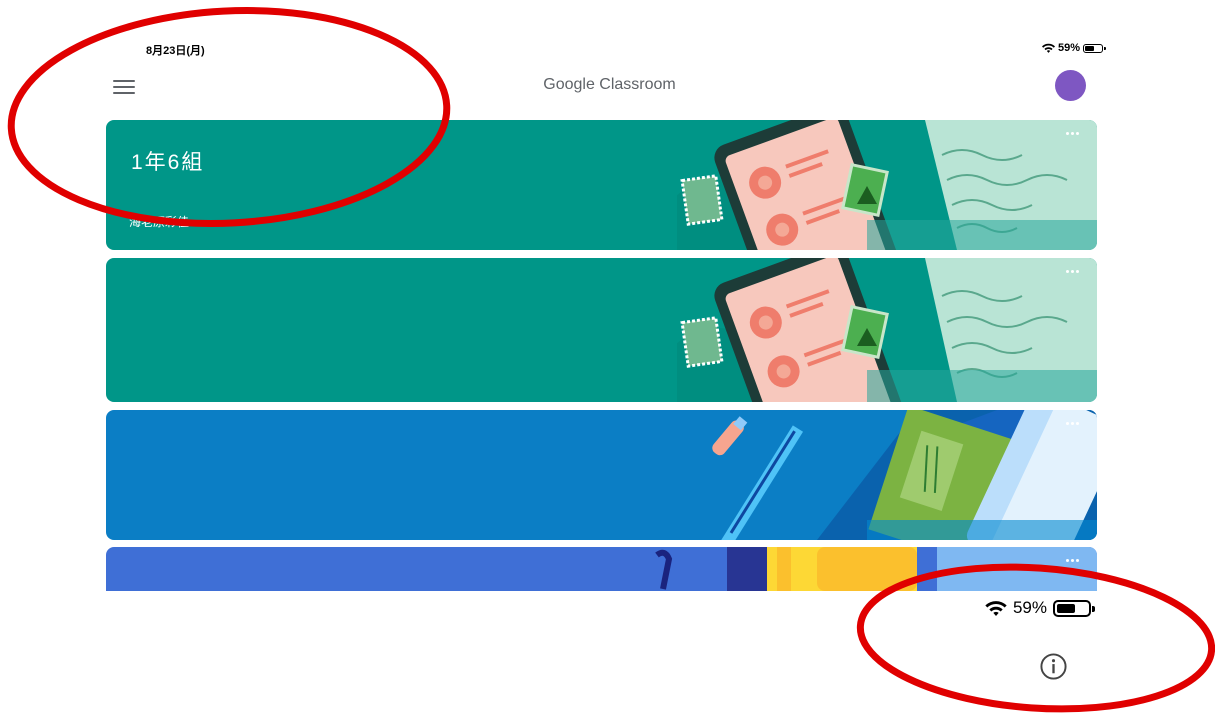  I want to click on status-time: 8月23日(月), so click(175, 51).